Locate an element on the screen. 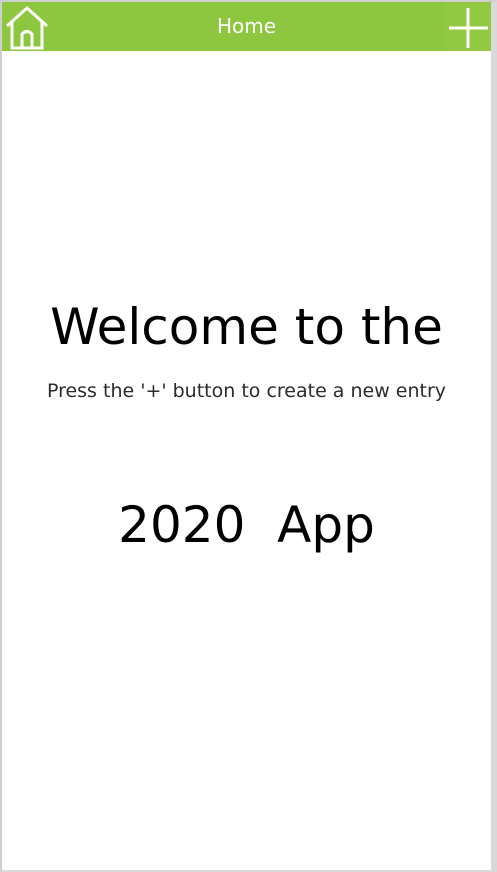 The width and height of the screenshot is (497, 872). header-bar: Home is located at coordinates (246, 26).